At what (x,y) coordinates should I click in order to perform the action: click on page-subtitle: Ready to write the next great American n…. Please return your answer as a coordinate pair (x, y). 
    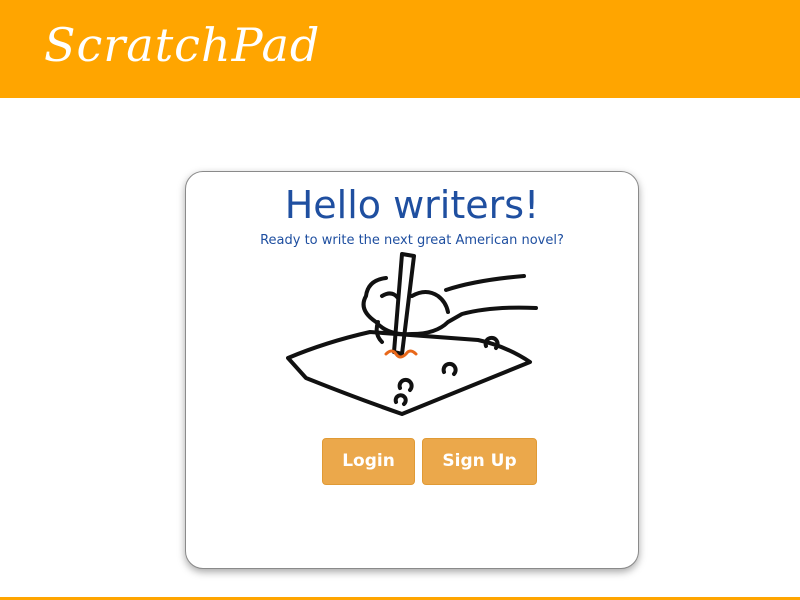
    Looking at the image, I should click on (412, 240).